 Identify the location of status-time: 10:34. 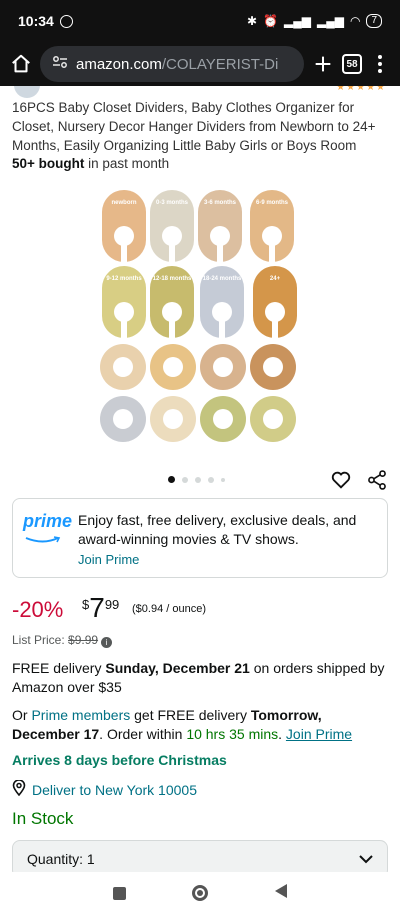
(36, 21).